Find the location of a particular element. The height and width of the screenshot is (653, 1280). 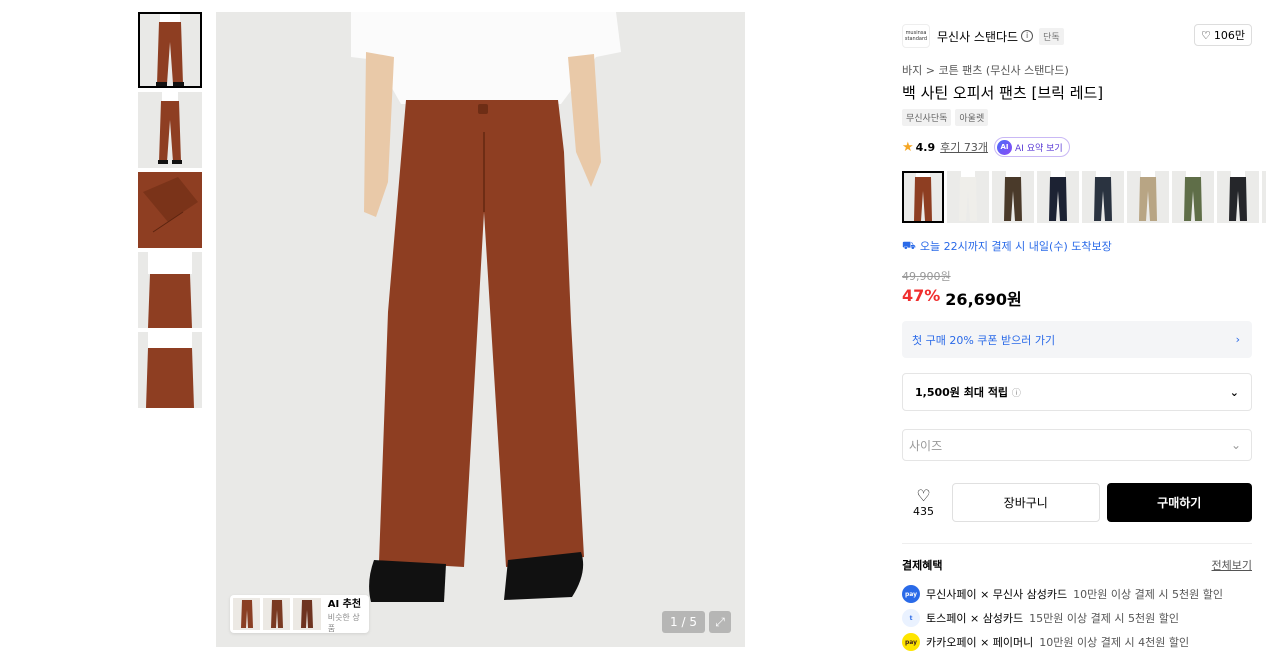

info-icon: ⓘ is located at coordinates (1016, 394).